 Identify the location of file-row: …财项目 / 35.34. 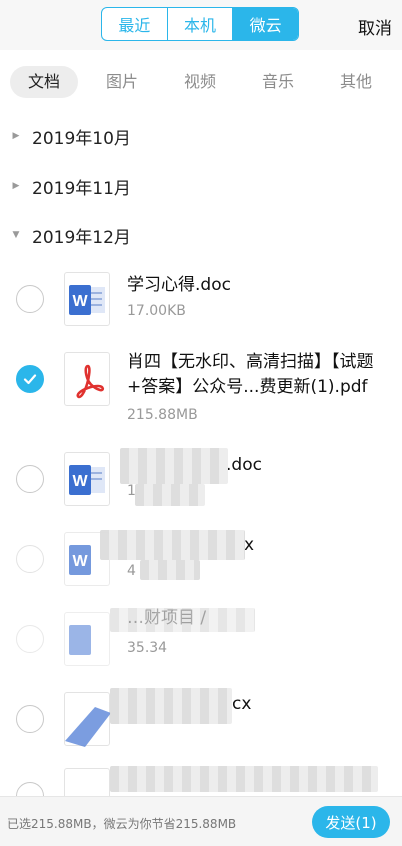
(201, 640).